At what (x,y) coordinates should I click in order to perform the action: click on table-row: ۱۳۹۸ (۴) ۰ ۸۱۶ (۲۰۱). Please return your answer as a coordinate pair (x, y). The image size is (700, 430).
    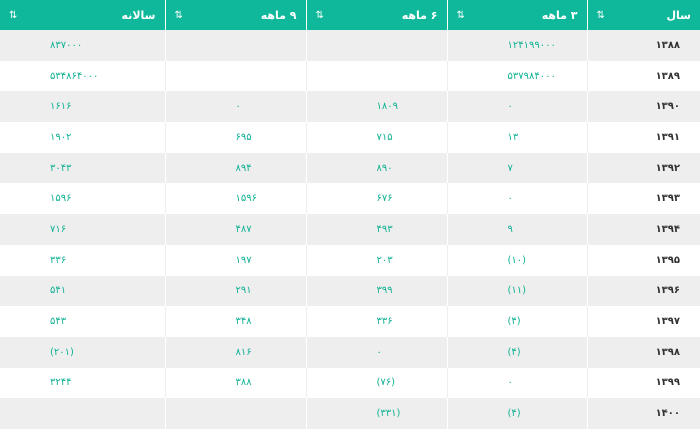
    Looking at the image, I should click on (350, 352).